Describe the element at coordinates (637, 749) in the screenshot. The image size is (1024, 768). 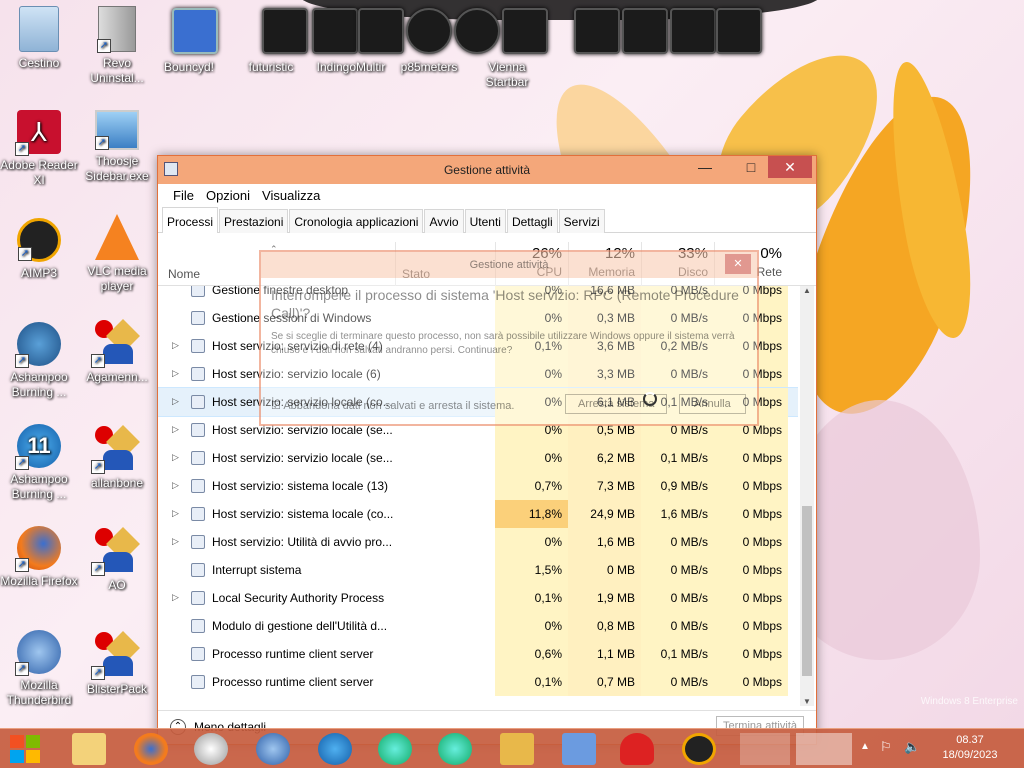
I see `hat-icon` at that location.